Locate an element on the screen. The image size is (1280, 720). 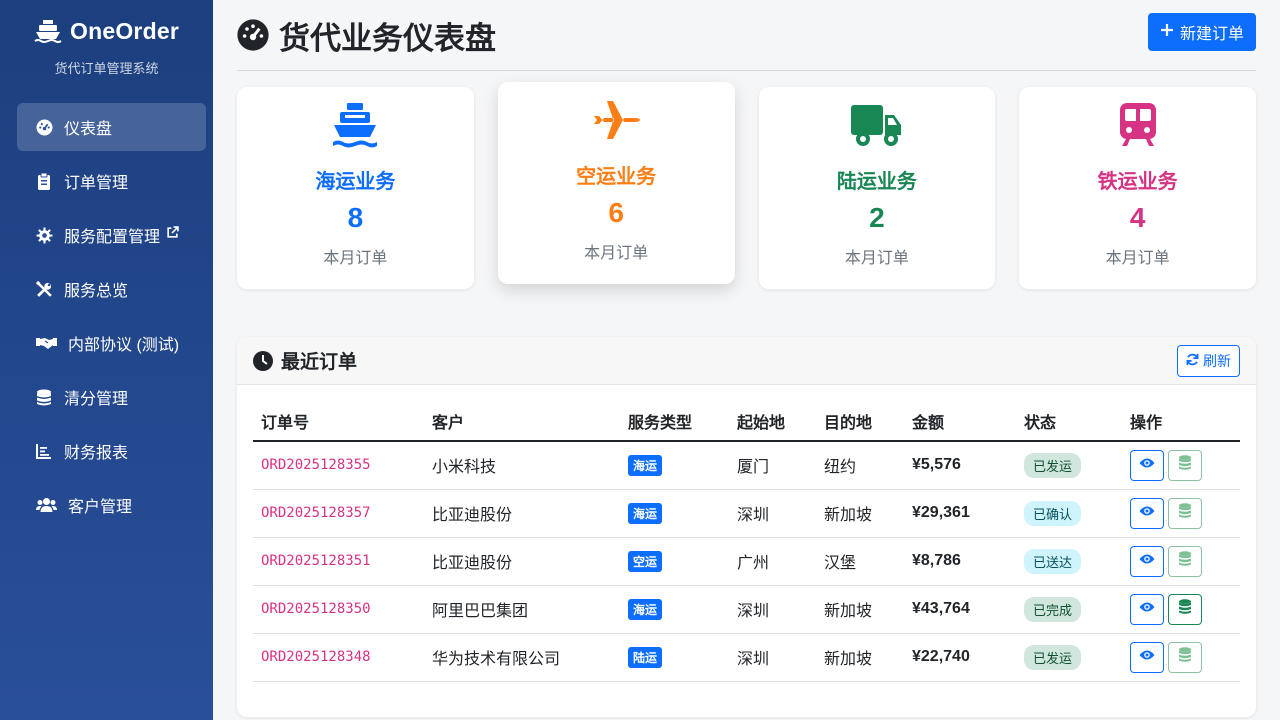
plus-icon is located at coordinates (1167, 32).